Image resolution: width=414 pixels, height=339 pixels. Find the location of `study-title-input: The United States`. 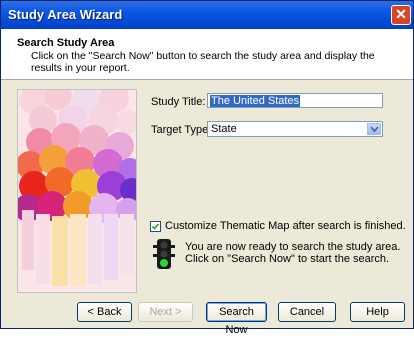

study-title-input: The United States is located at coordinates (295, 100).